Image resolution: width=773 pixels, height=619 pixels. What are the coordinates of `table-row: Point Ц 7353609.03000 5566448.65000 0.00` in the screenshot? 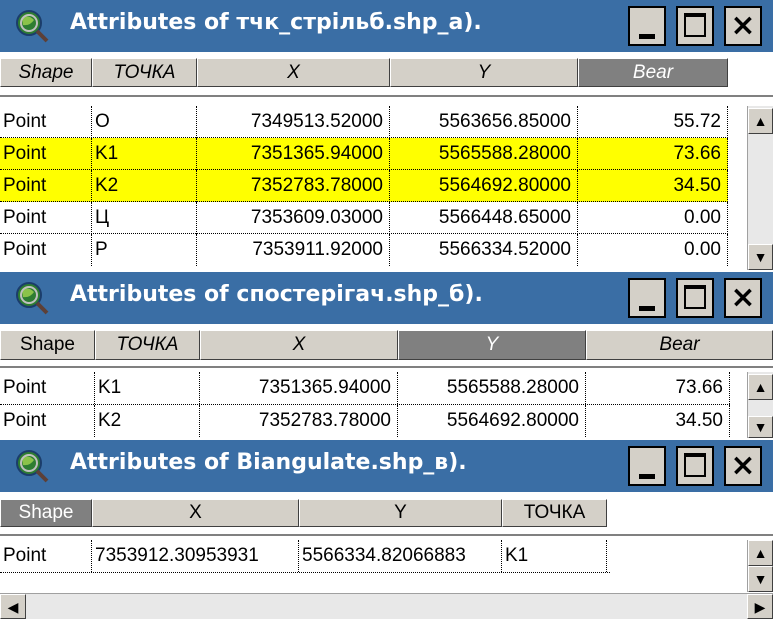 It's located at (364, 218).